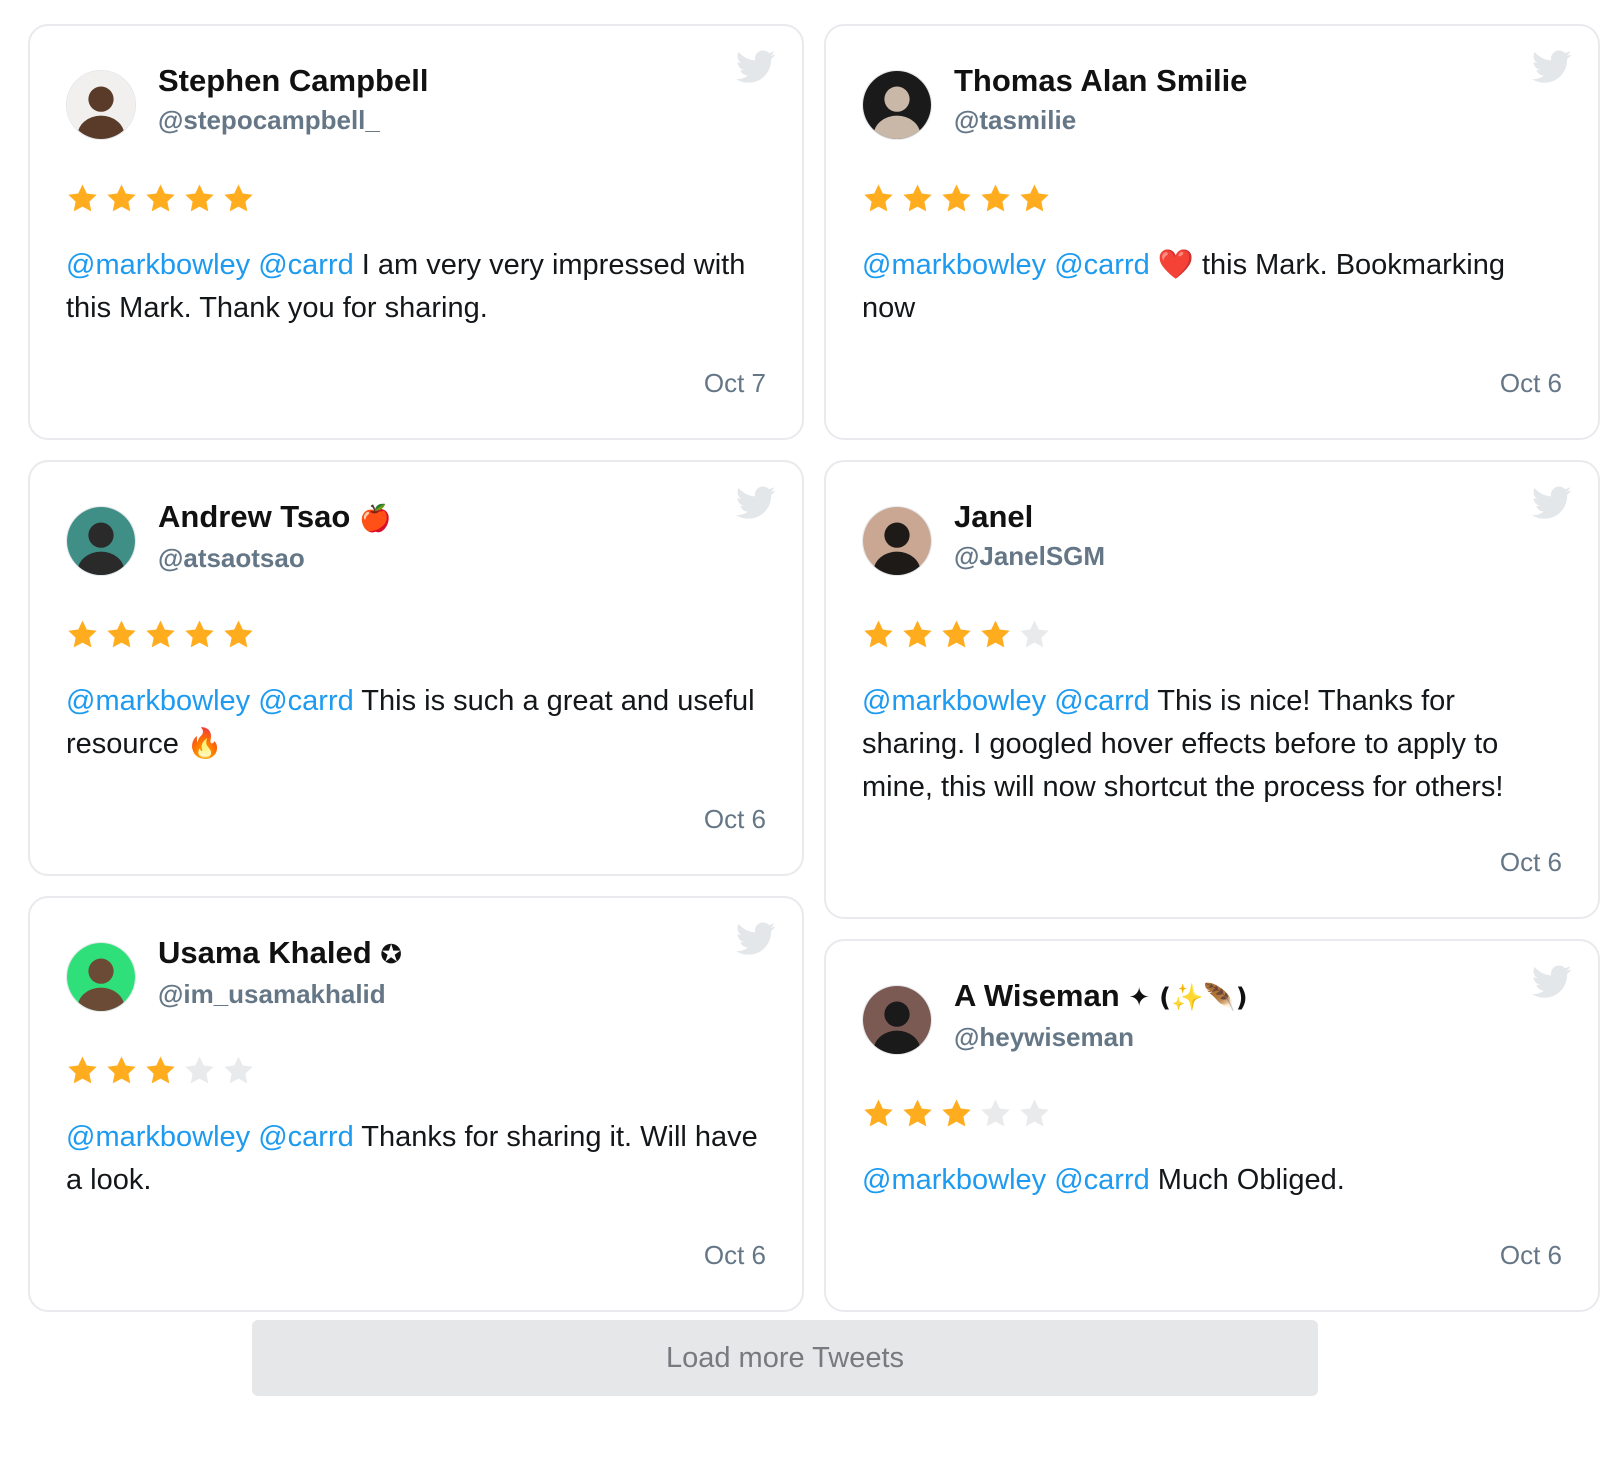 This screenshot has width=1618, height=1474. Describe the element at coordinates (785, 1358) in the screenshot. I see `load-more-button: Load more Tweets` at that location.